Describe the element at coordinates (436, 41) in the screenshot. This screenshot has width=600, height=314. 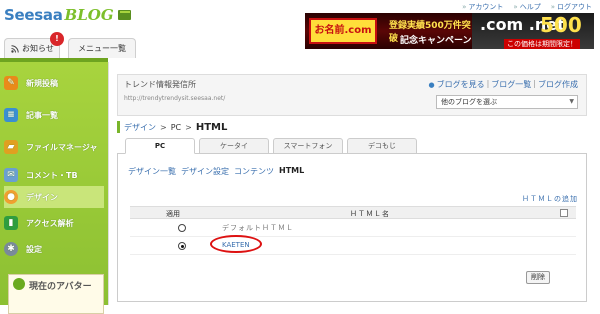
I see `ad-line-2: 記念キャンペーン` at that location.